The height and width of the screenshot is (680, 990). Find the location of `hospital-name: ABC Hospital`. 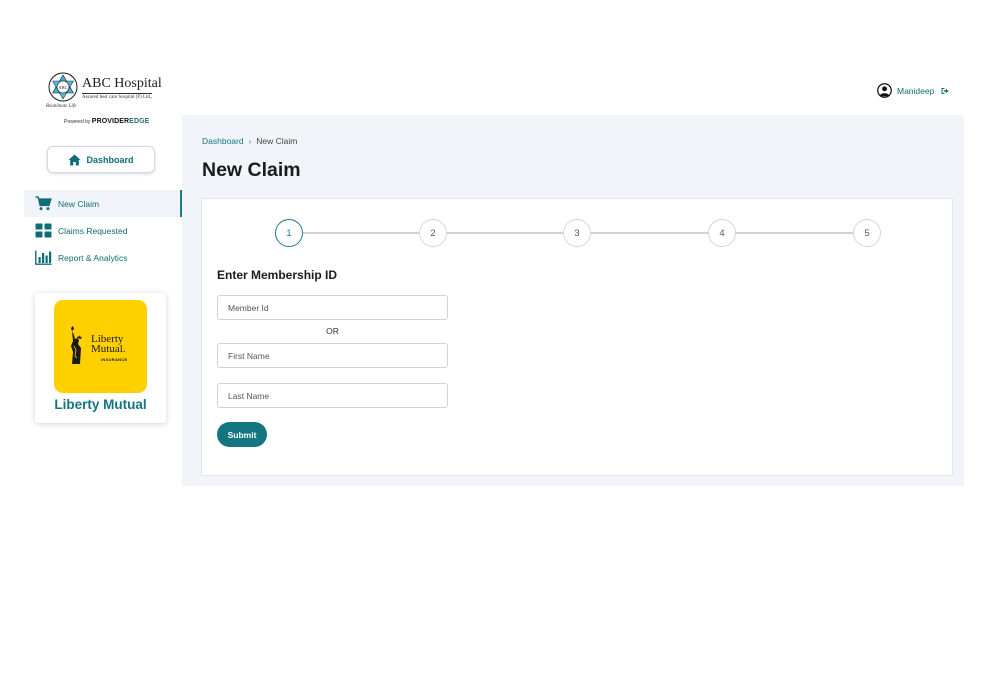

hospital-name: ABC Hospital is located at coordinates (122, 83).